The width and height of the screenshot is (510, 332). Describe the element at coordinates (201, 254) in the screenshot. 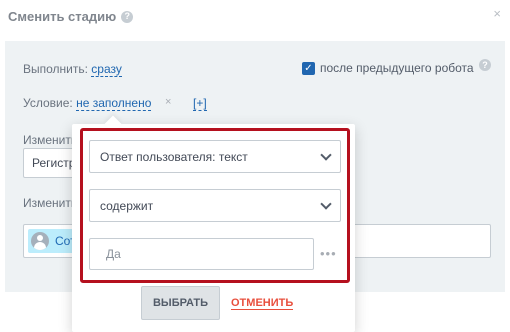

I see `condition-value-input` at that location.